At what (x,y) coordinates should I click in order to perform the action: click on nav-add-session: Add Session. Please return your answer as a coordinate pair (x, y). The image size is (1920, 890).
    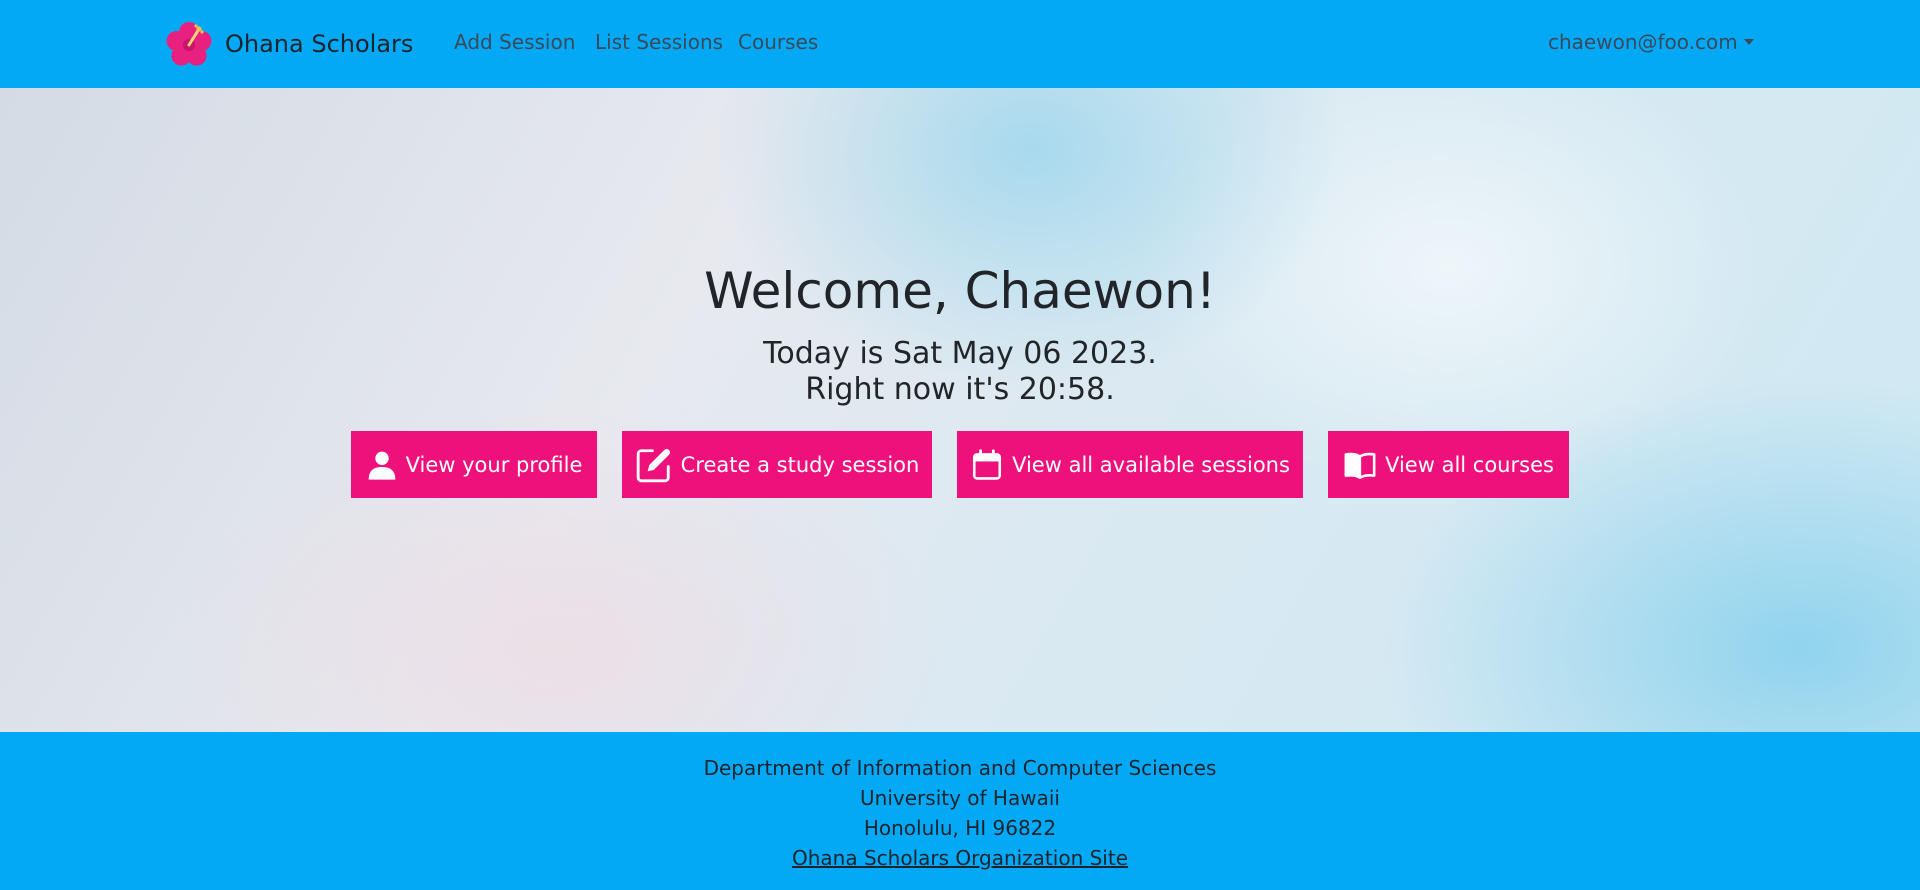
    Looking at the image, I should click on (514, 42).